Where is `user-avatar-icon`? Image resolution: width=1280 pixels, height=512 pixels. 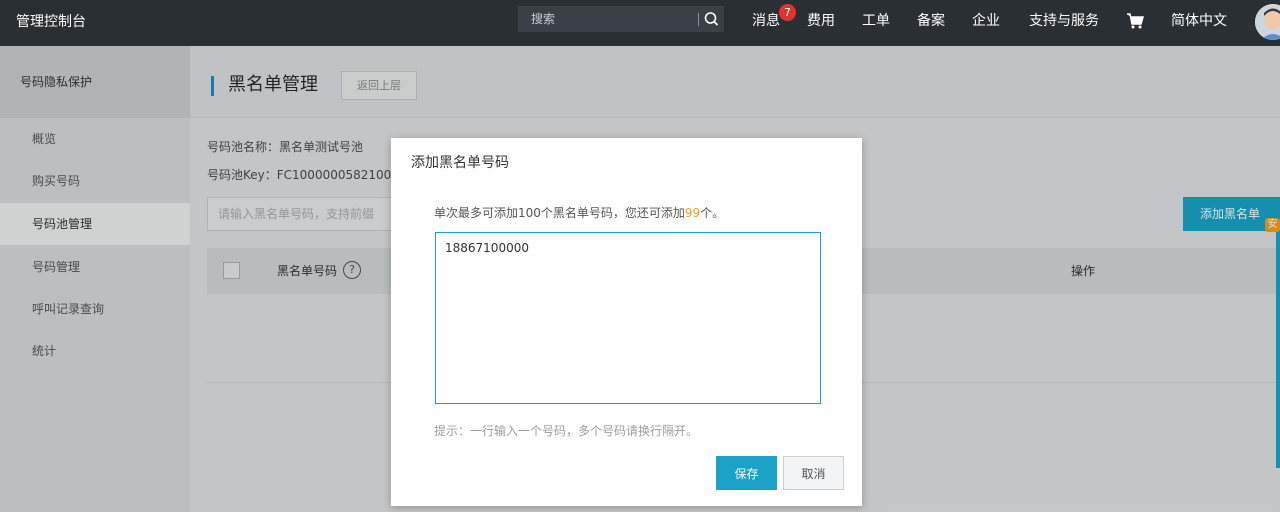
user-avatar-icon is located at coordinates (1267, 22).